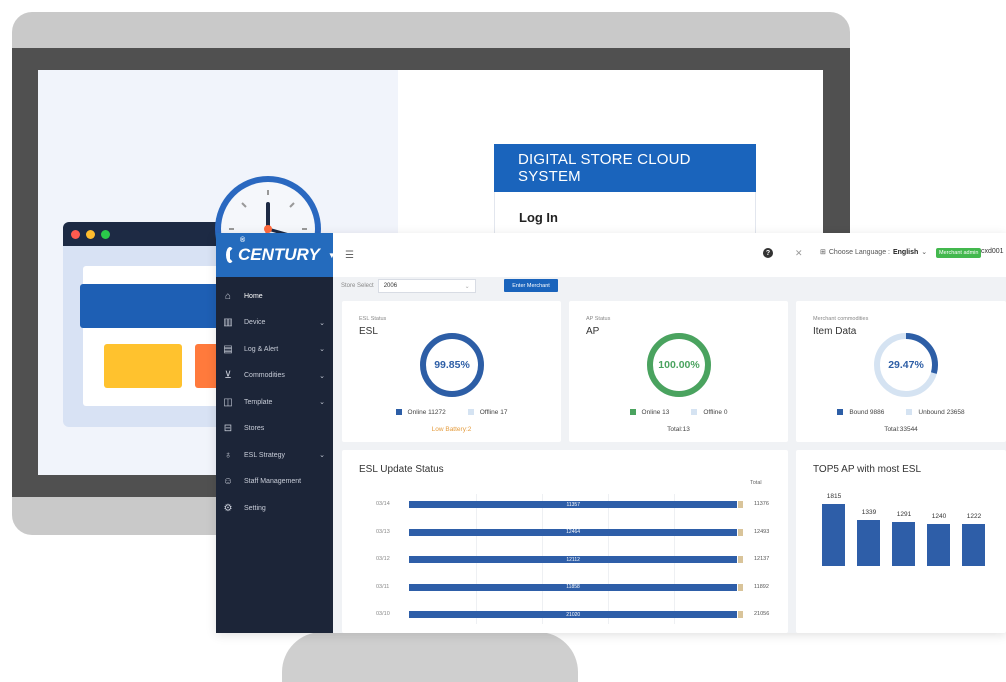 The image size is (1006, 682). What do you see at coordinates (274, 455) in the screenshot?
I see `sidebar-item-esl-strategy: ♁ ESL Strategy ⌄` at bounding box center [274, 455].